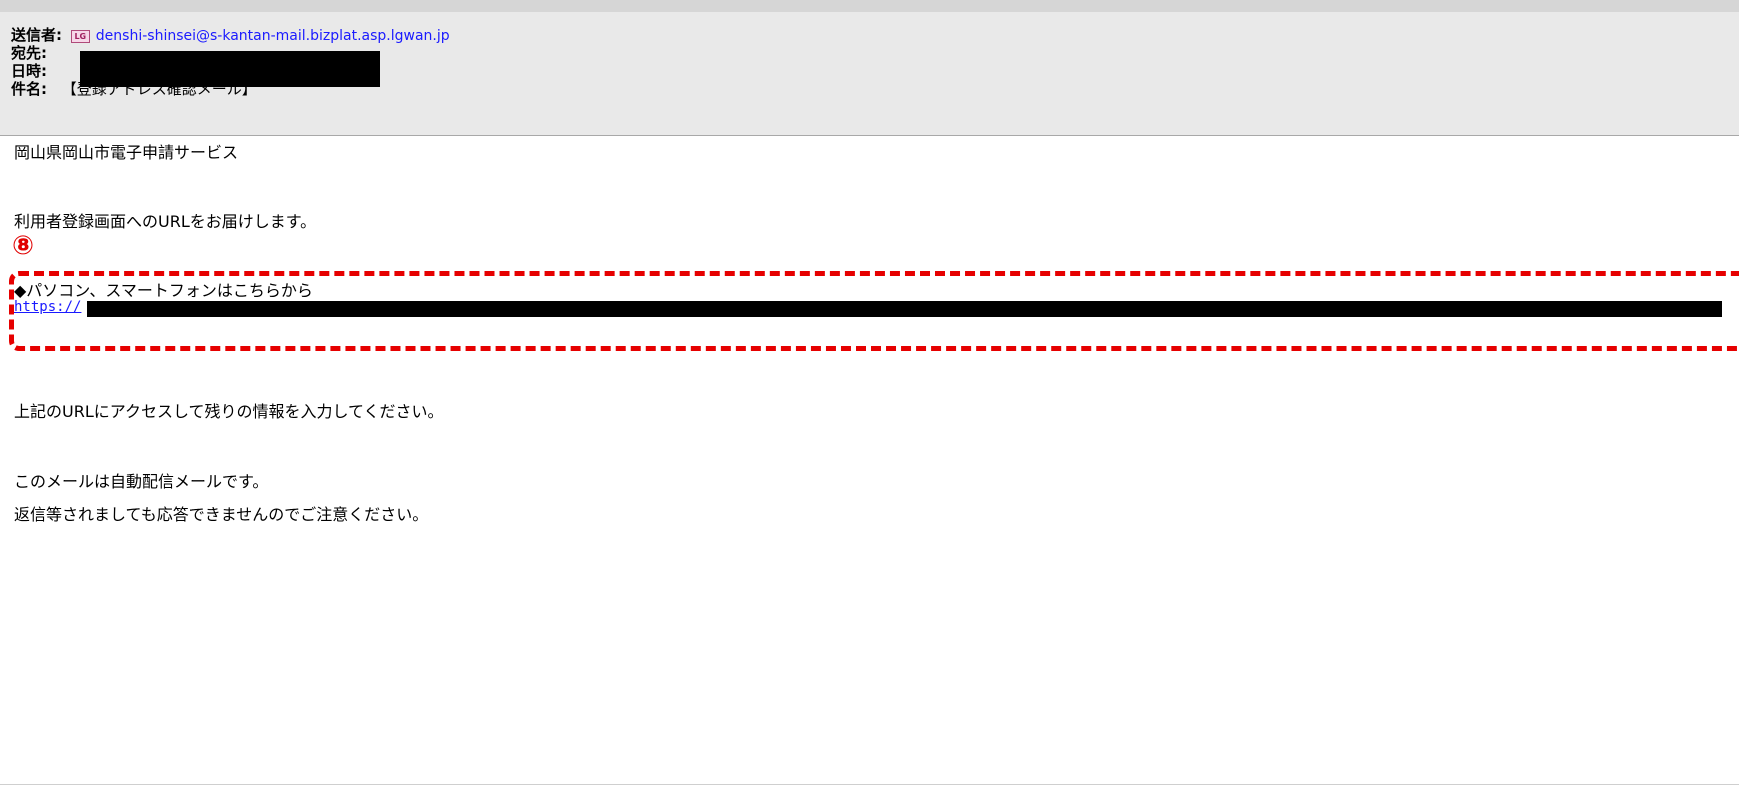  What do you see at coordinates (59, 35) in the screenshot?
I see `sender-colon: :` at bounding box center [59, 35].